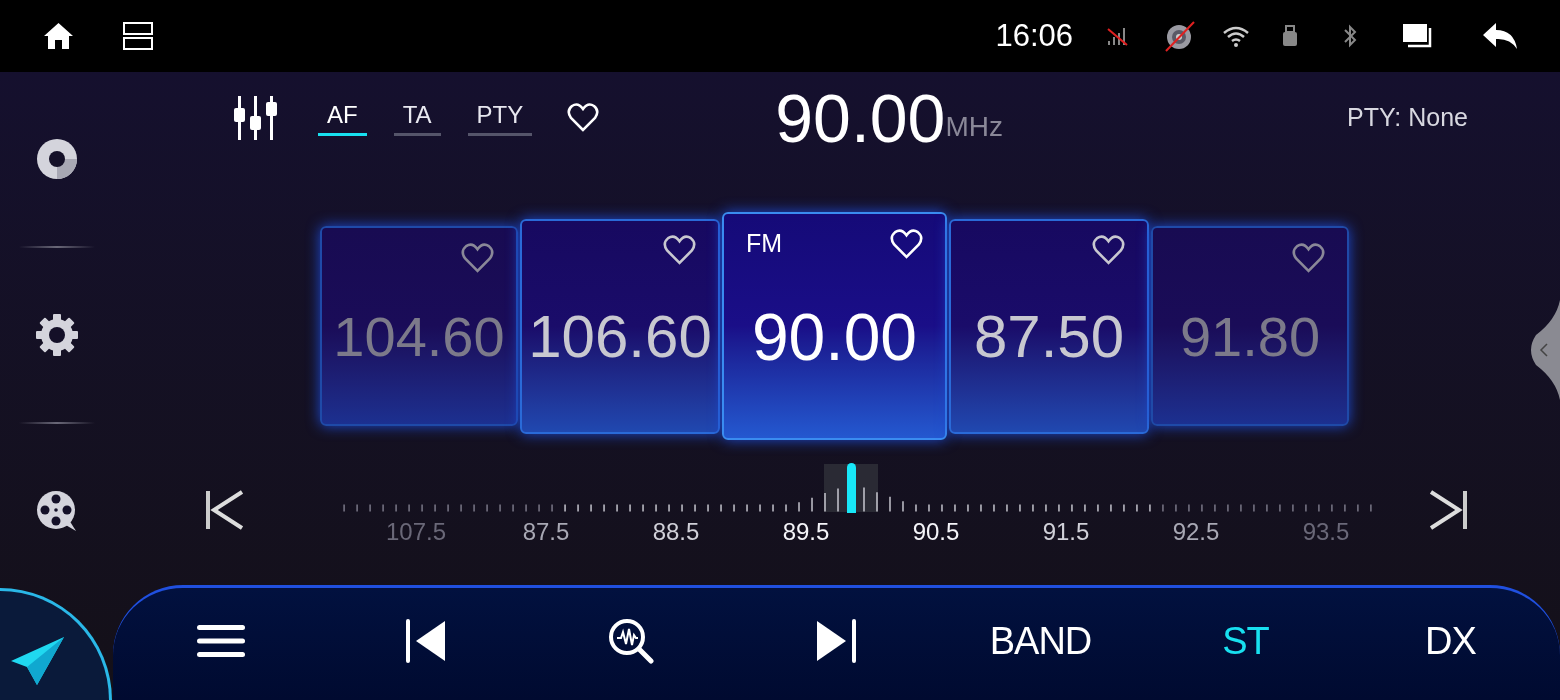 The image size is (1560, 700). What do you see at coordinates (1196, 532) in the screenshot?
I see `scale-label: 92.5` at bounding box center [1196, 532].